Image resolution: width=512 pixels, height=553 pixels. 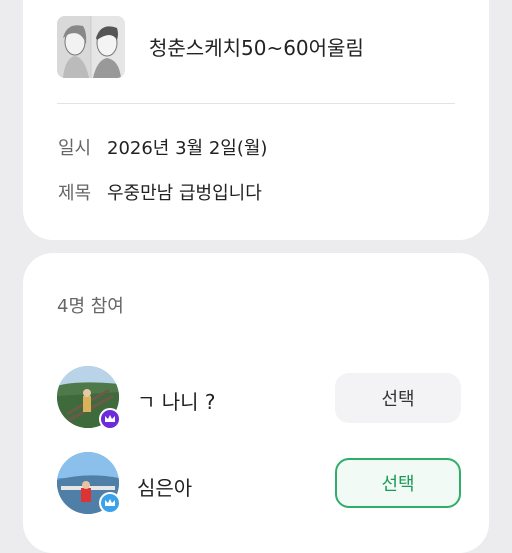 What do you see at coordinates (184, 193) in the screenshot?
I see `title-value: 우중만남 급벙입니다` at bounding box center [184, 193].